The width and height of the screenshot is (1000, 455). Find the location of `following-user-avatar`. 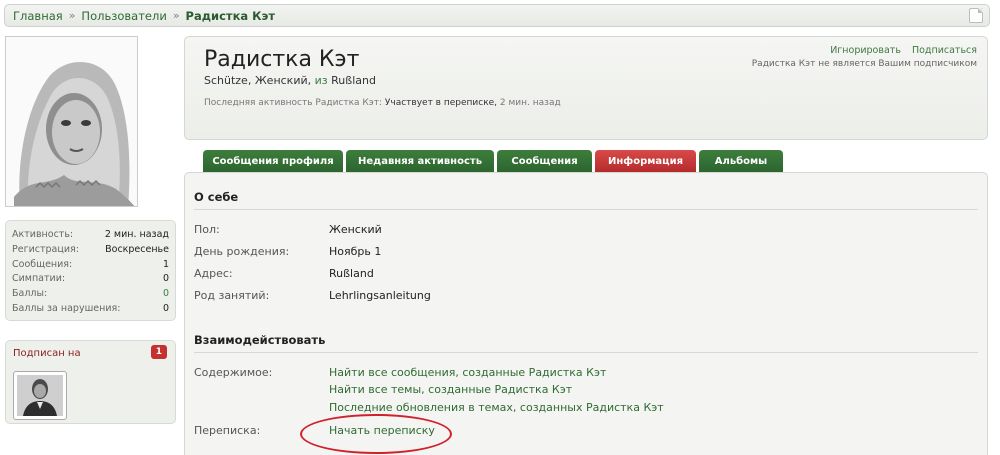

following-user-avatar is located at coordinates (40, 395).